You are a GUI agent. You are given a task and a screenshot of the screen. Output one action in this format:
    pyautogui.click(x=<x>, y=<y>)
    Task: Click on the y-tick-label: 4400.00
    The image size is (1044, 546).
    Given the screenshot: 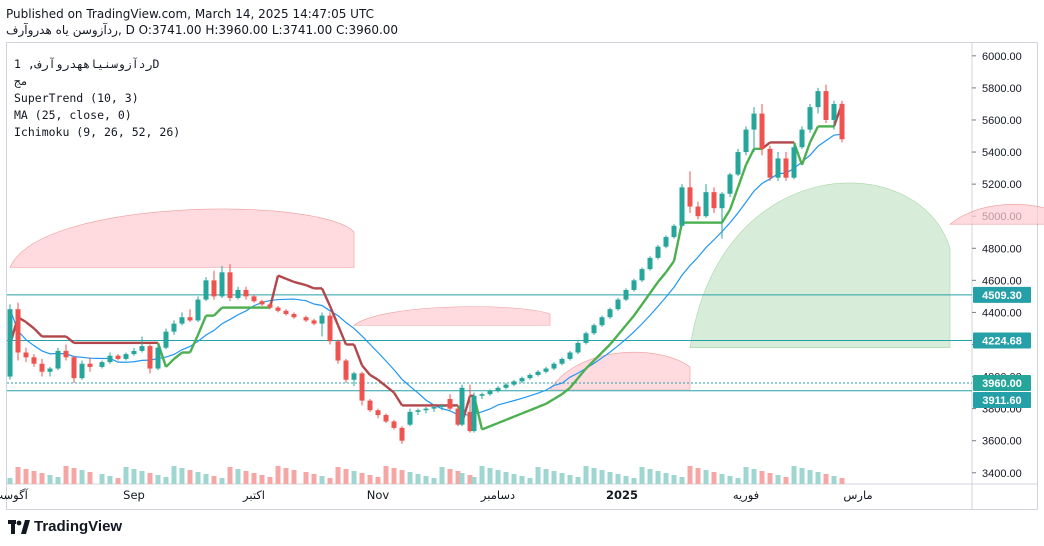 What is the action you would take?
    pyautogui.click(x=1002, y=313)
    